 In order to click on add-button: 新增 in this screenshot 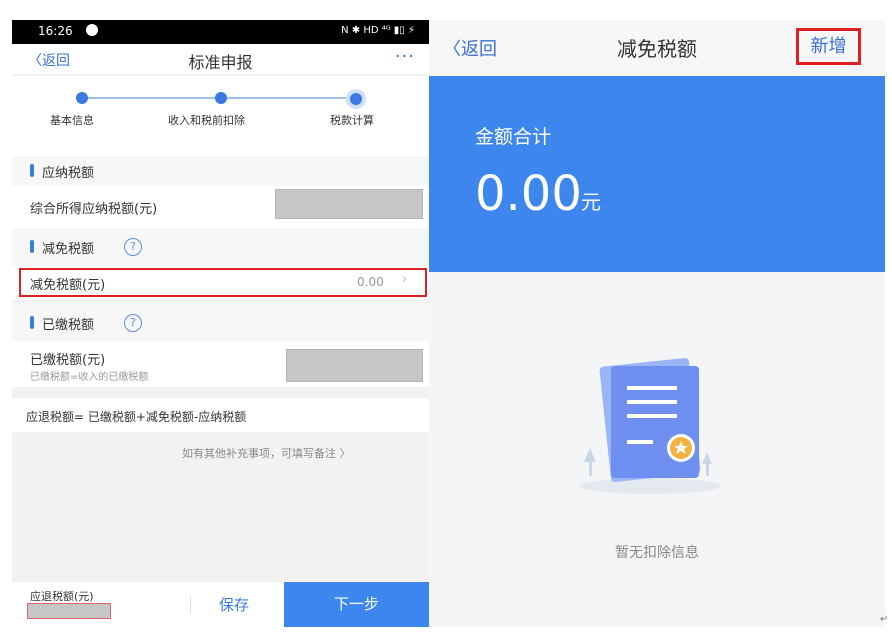, I will do `click(828, 46)`.